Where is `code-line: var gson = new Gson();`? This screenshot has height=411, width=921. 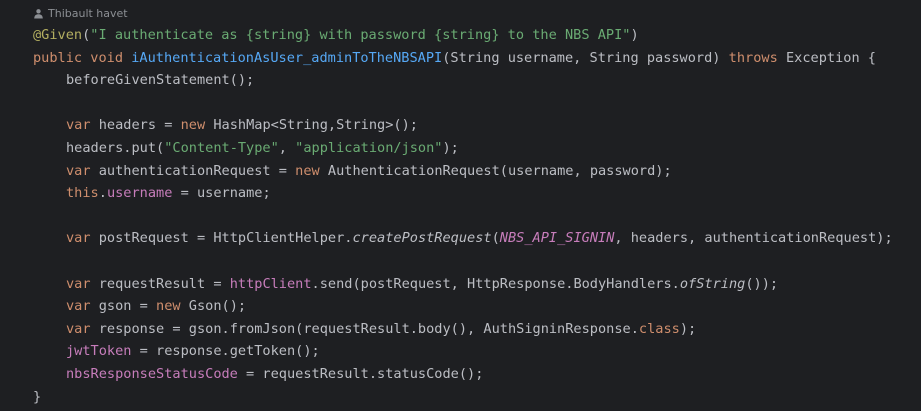
code-line: var gson = new Gson(); is located at coordinates (463, 306).